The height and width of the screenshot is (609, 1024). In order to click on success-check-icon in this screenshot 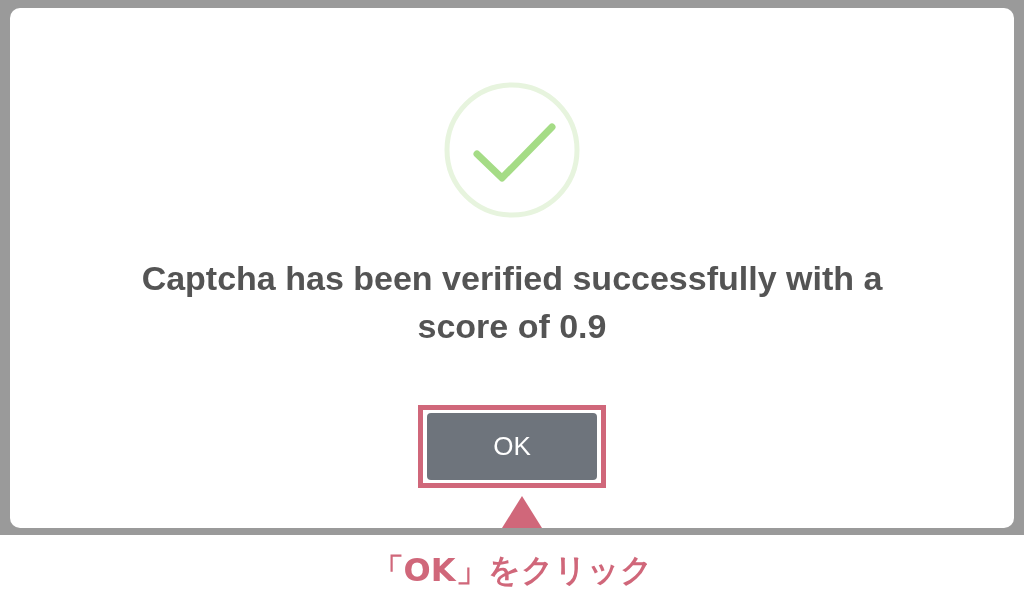, I will do `click(512, 150)`.